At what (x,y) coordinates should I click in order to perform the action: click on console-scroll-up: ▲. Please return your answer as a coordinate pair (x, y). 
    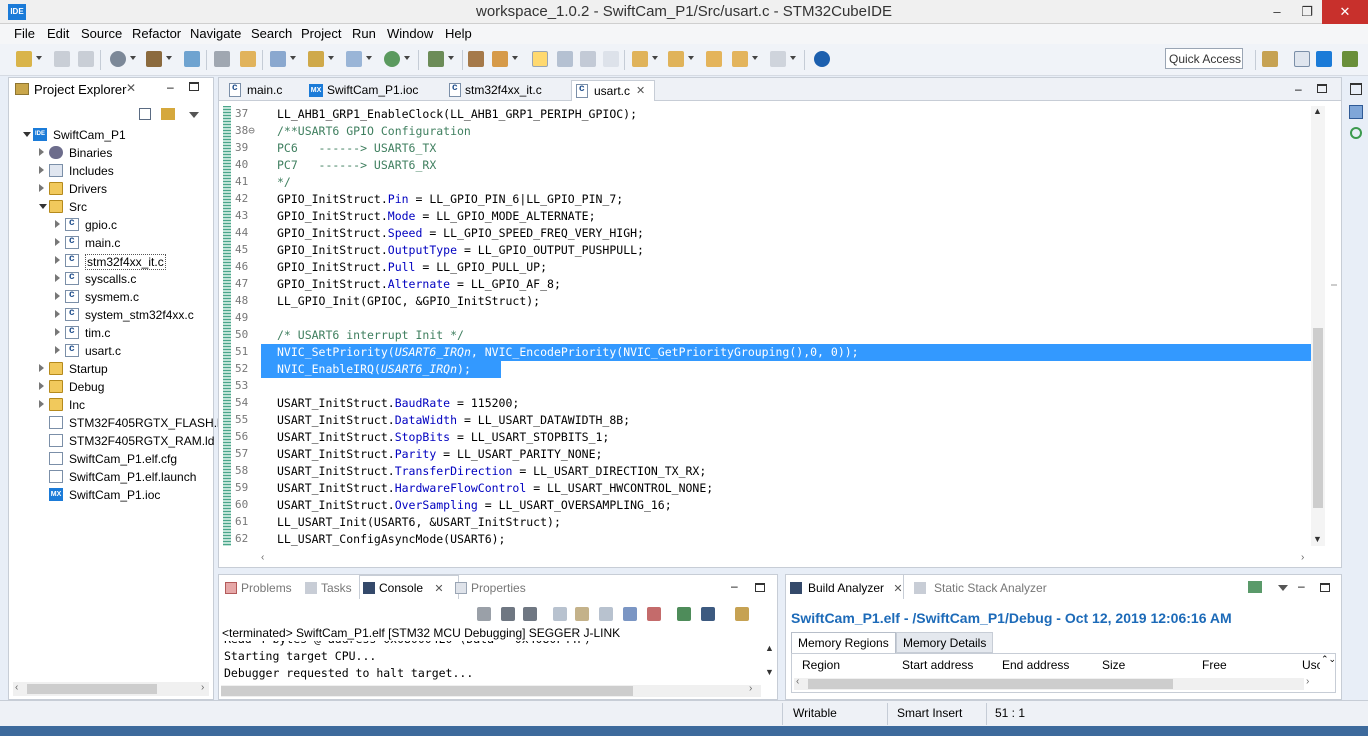
    Looking at the image, I should click on (769, 648).